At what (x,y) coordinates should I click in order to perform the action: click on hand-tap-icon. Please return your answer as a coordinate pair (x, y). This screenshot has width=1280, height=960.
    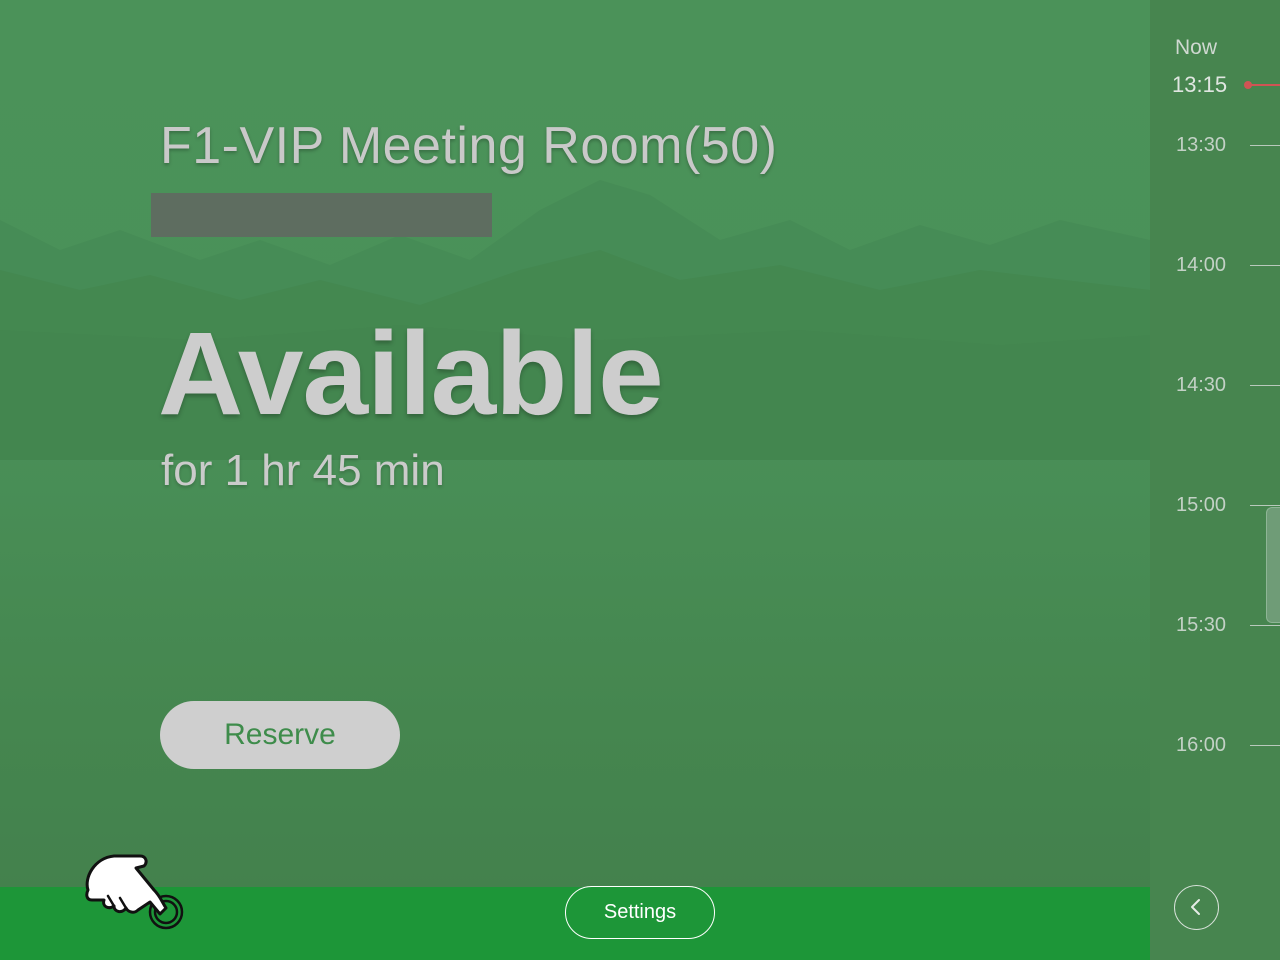
    Looking at the image, I should click on (134, 892).